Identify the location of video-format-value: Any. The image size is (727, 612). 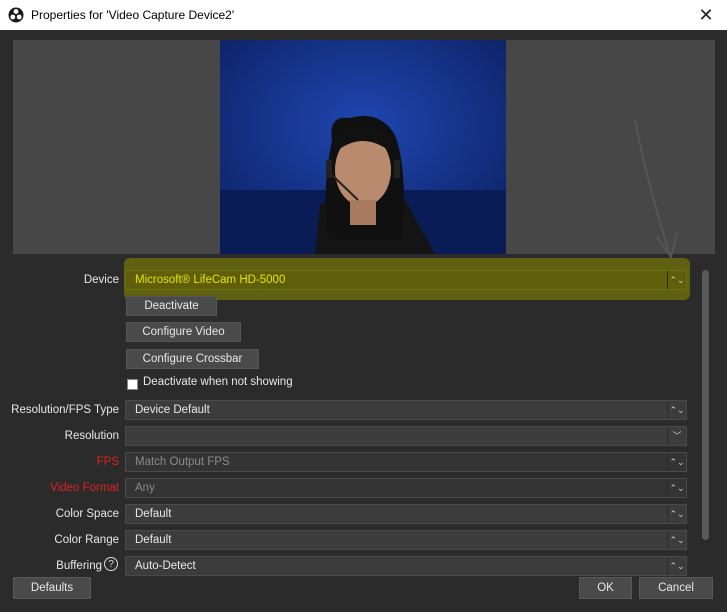
(145, 488).